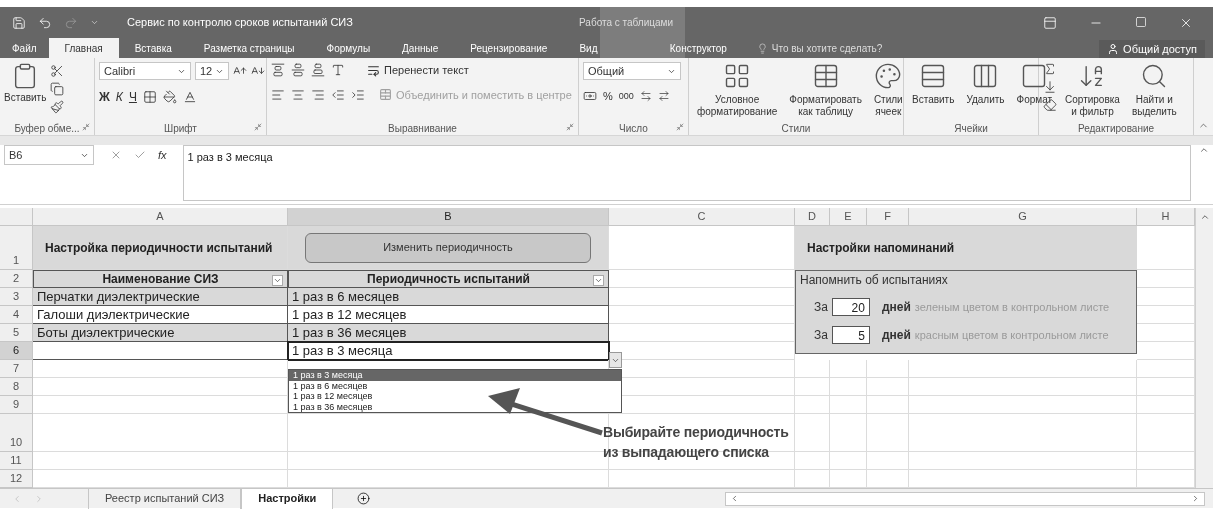 The width and height of the screenshot is (1213, 513). Describe the element at coordinates (825, 90) in the screenshot. I see `styles-button: Форматировать как таблицу` at that location.